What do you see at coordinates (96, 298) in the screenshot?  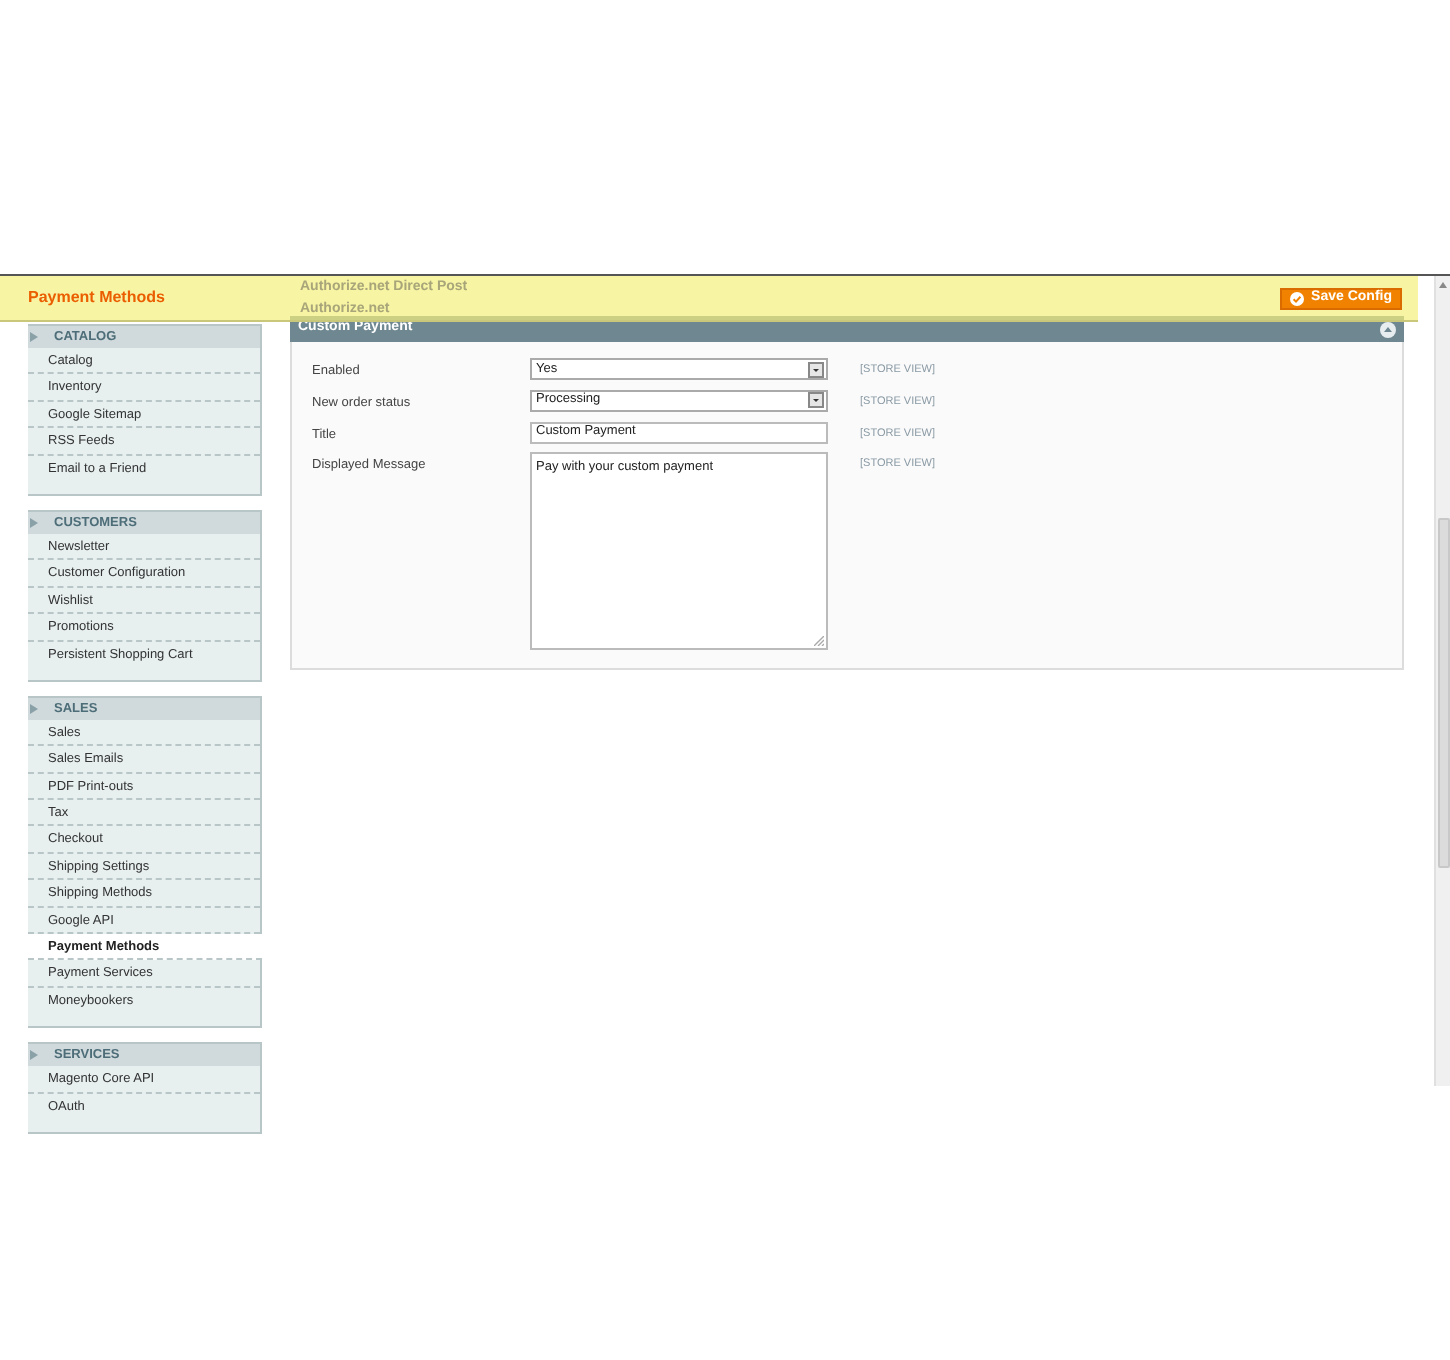 I see `page-title: Payment Methods` at bounding box center [96, 298].